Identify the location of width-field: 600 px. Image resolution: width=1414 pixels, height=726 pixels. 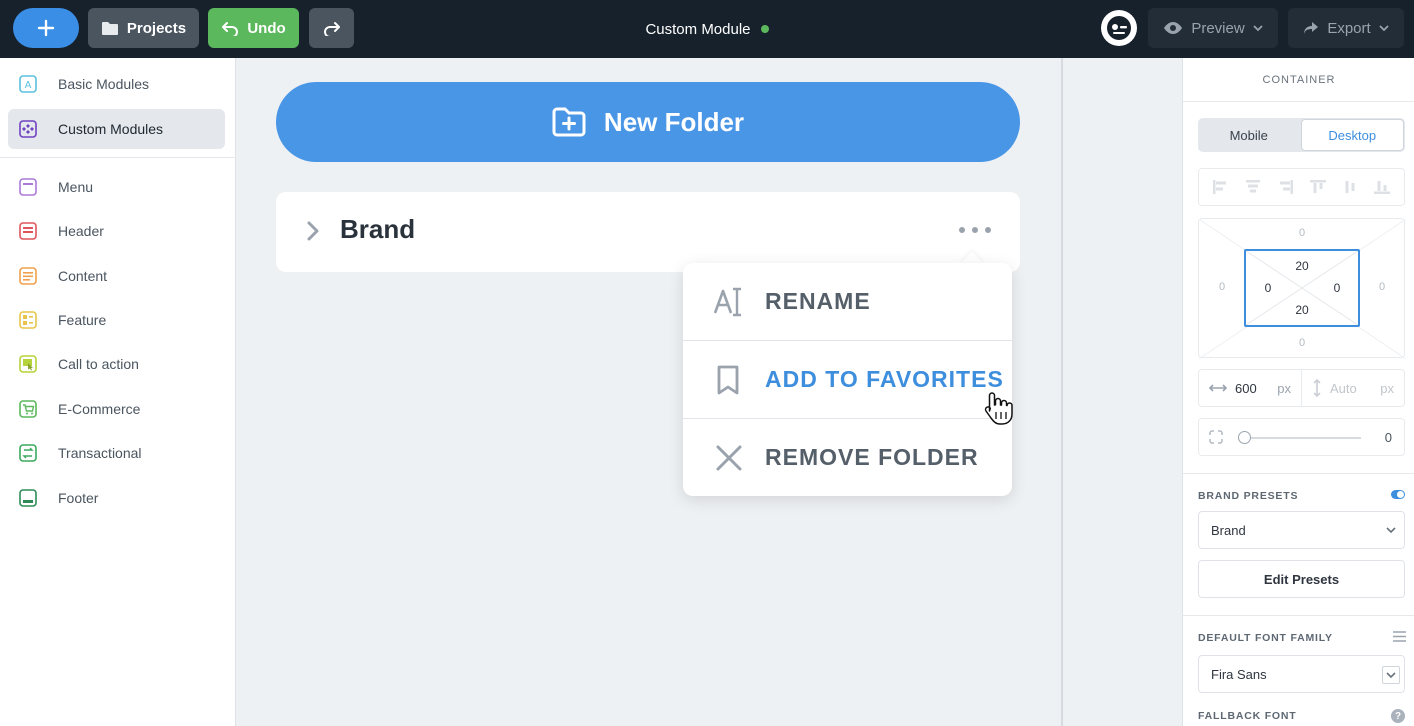
(1250, 388).